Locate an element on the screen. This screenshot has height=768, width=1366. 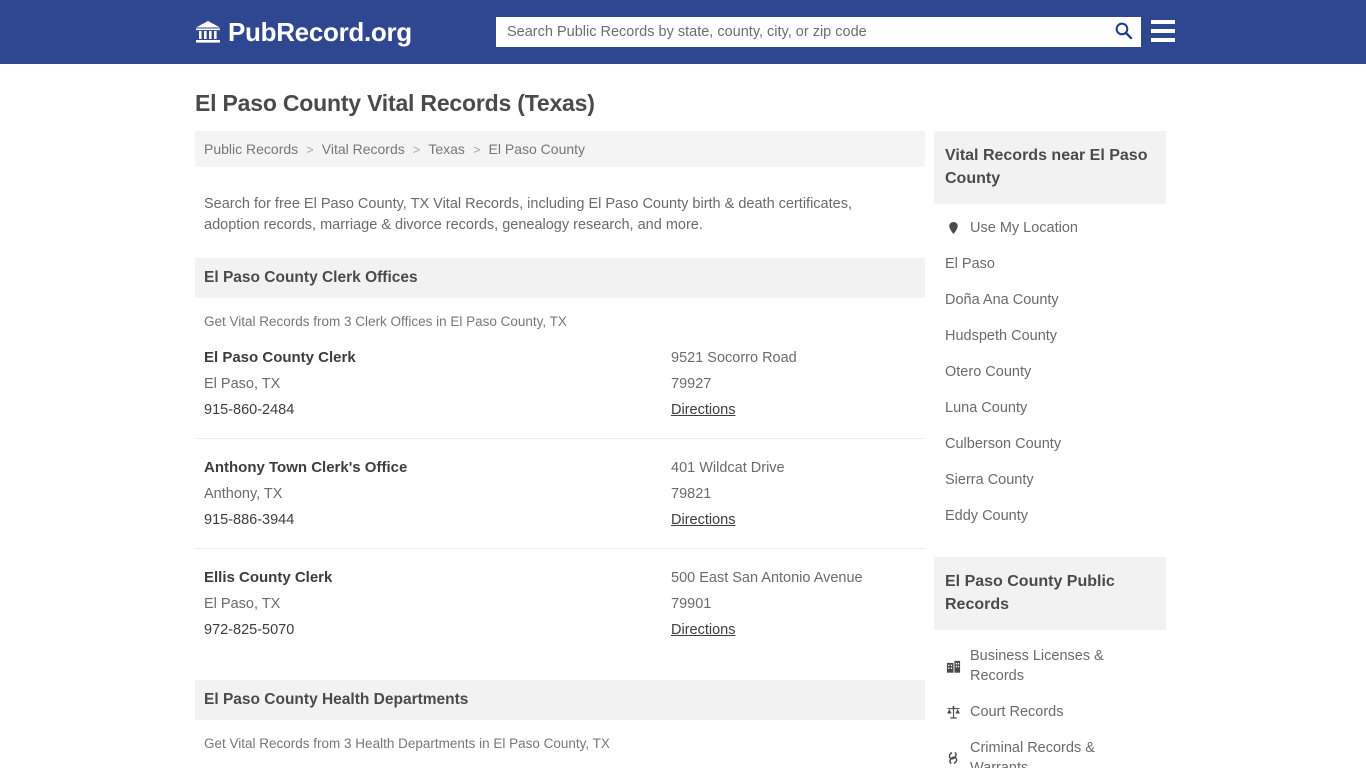
site-logo-text: PubRecord.org is located at coordinates (320, 31).